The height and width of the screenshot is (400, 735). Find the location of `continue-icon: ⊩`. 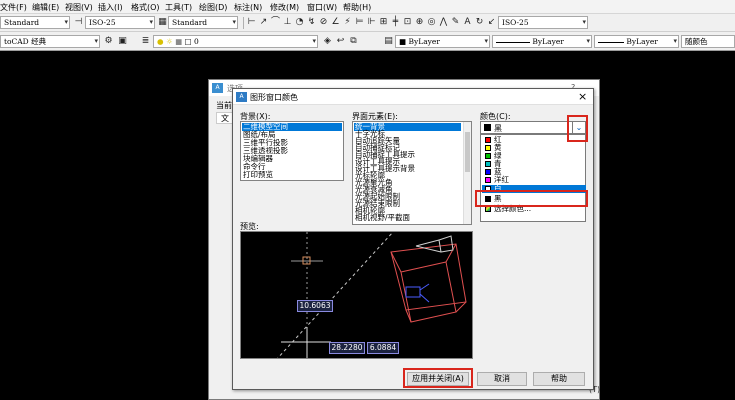

continue-icon: ⊩ is located at coordinates (371, 22).